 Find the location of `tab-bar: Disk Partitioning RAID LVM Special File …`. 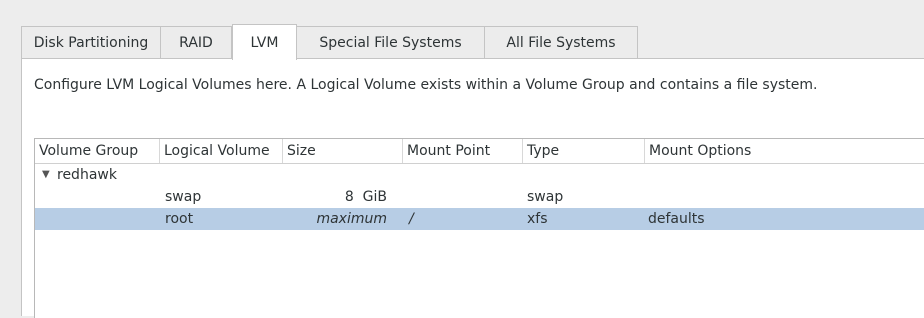

tab-bar: Disk Partitioning RAID LVM Special File … is located at coordinates (329, 42).